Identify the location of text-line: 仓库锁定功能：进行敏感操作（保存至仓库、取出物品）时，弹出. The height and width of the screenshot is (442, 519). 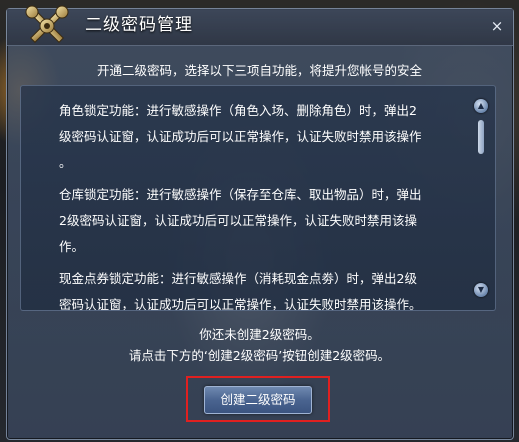
(240, 194).